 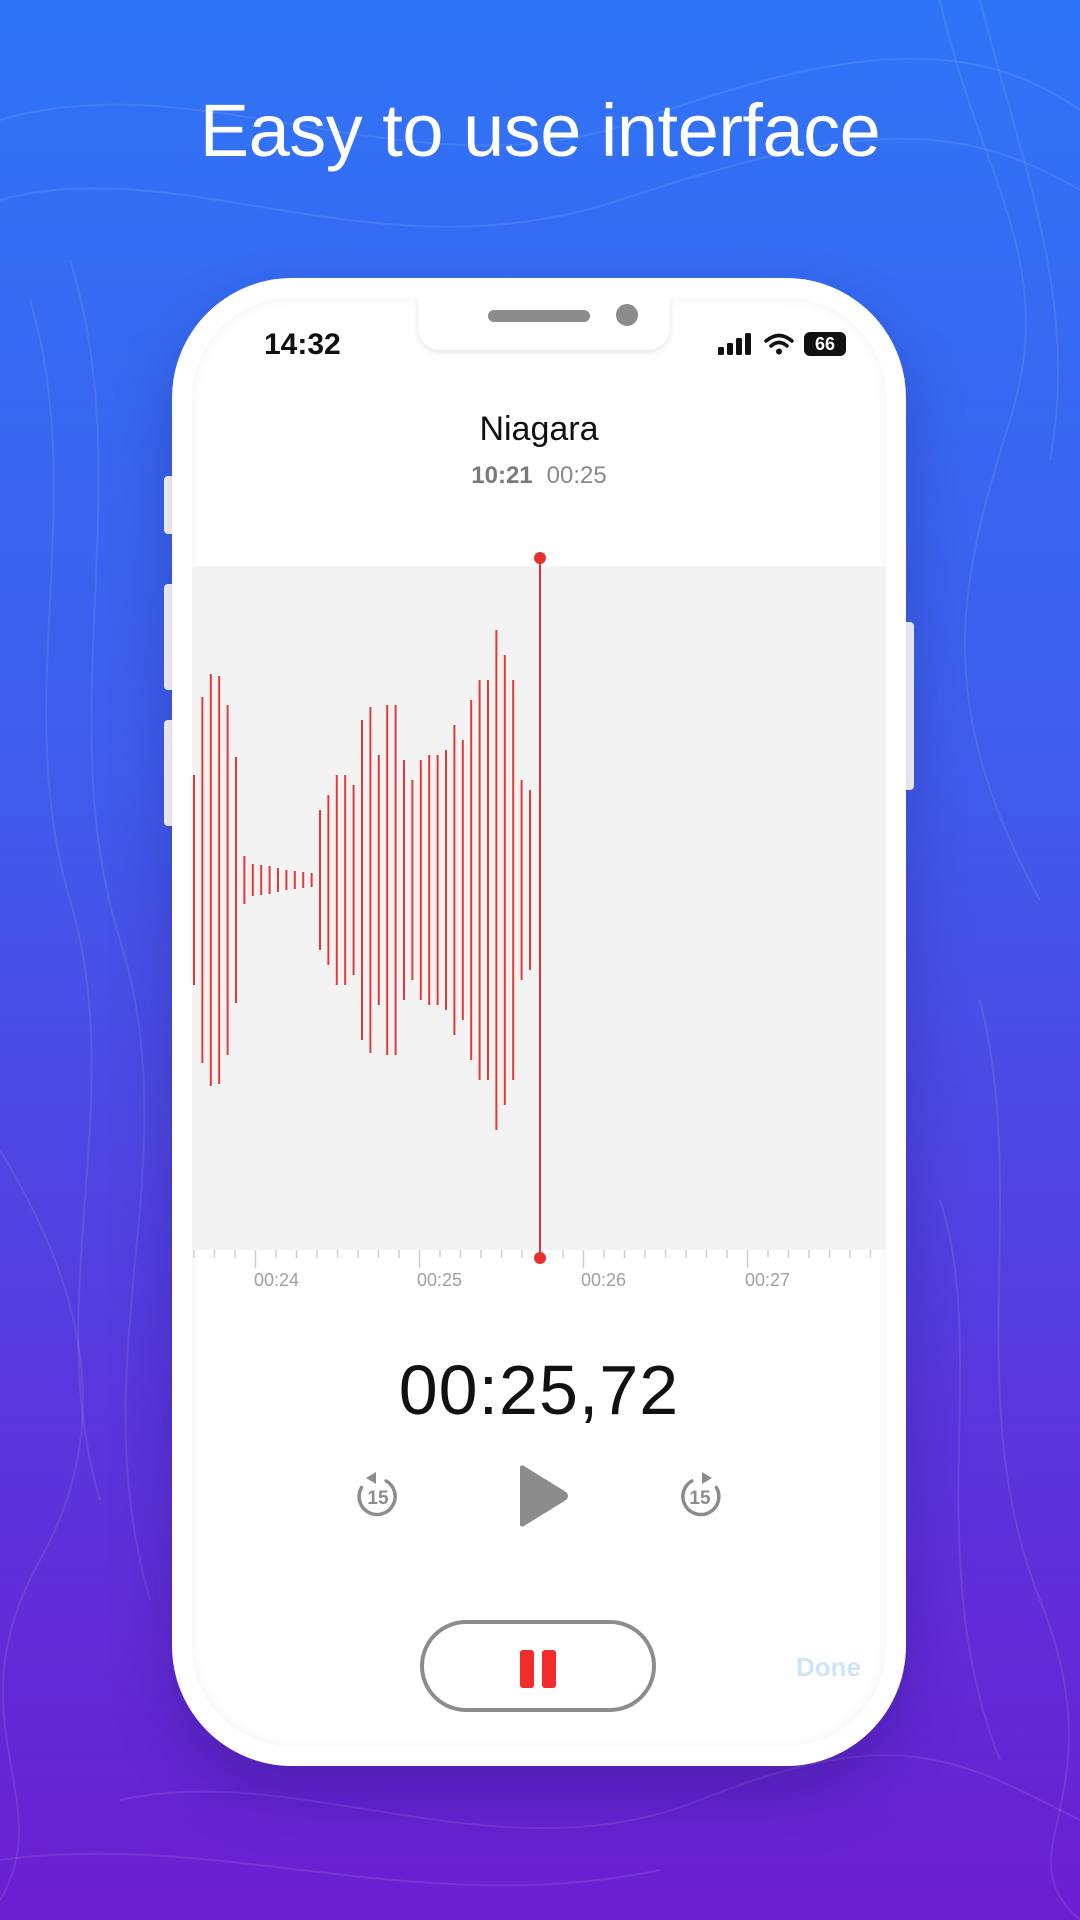 I want to click on timeline-label: 00:27, so click(x=768, y=1280).